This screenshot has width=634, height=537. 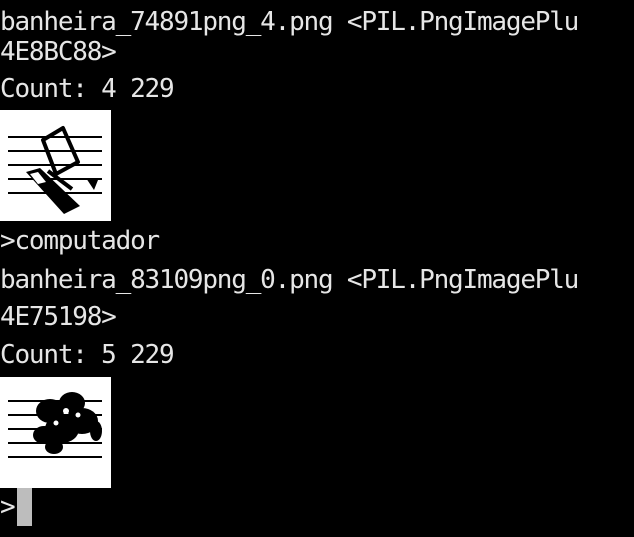 What do you see at coordinates (58, 317) in the screenshot?
I see `output-address-line: 4E75198>` at bounding box center [58, 317].